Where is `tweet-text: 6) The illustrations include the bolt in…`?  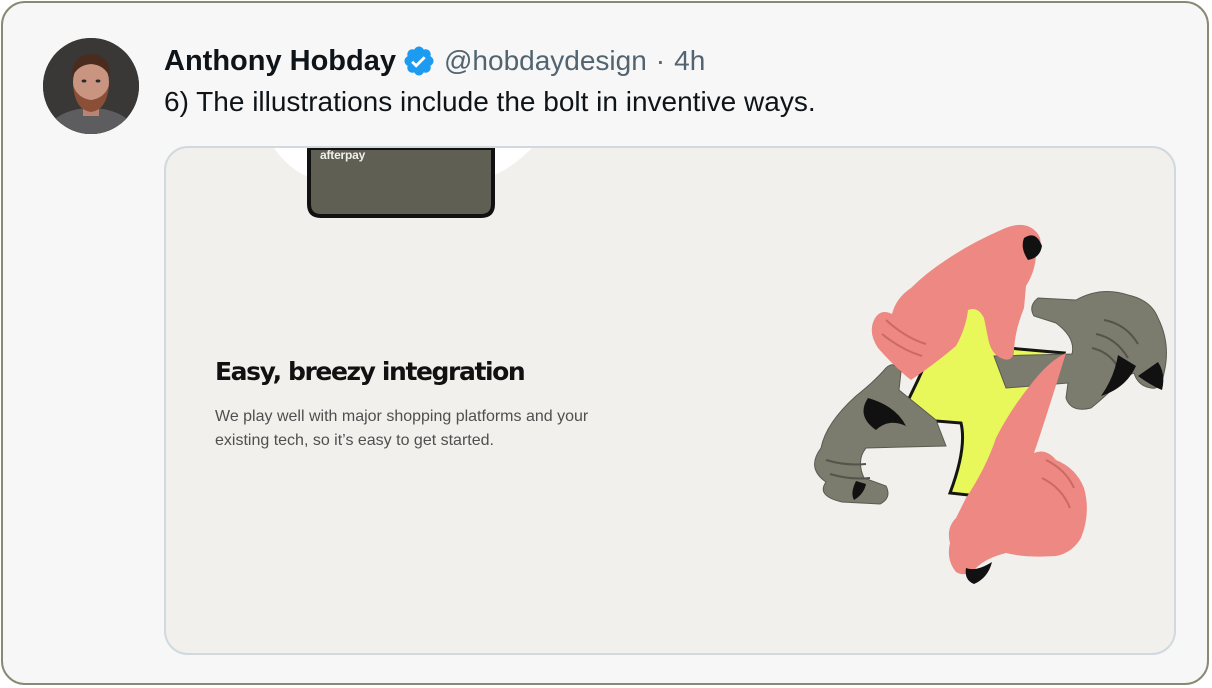
tweet-text: 6) The illustrations include the bolt in… is located at coordinates (490, 101).